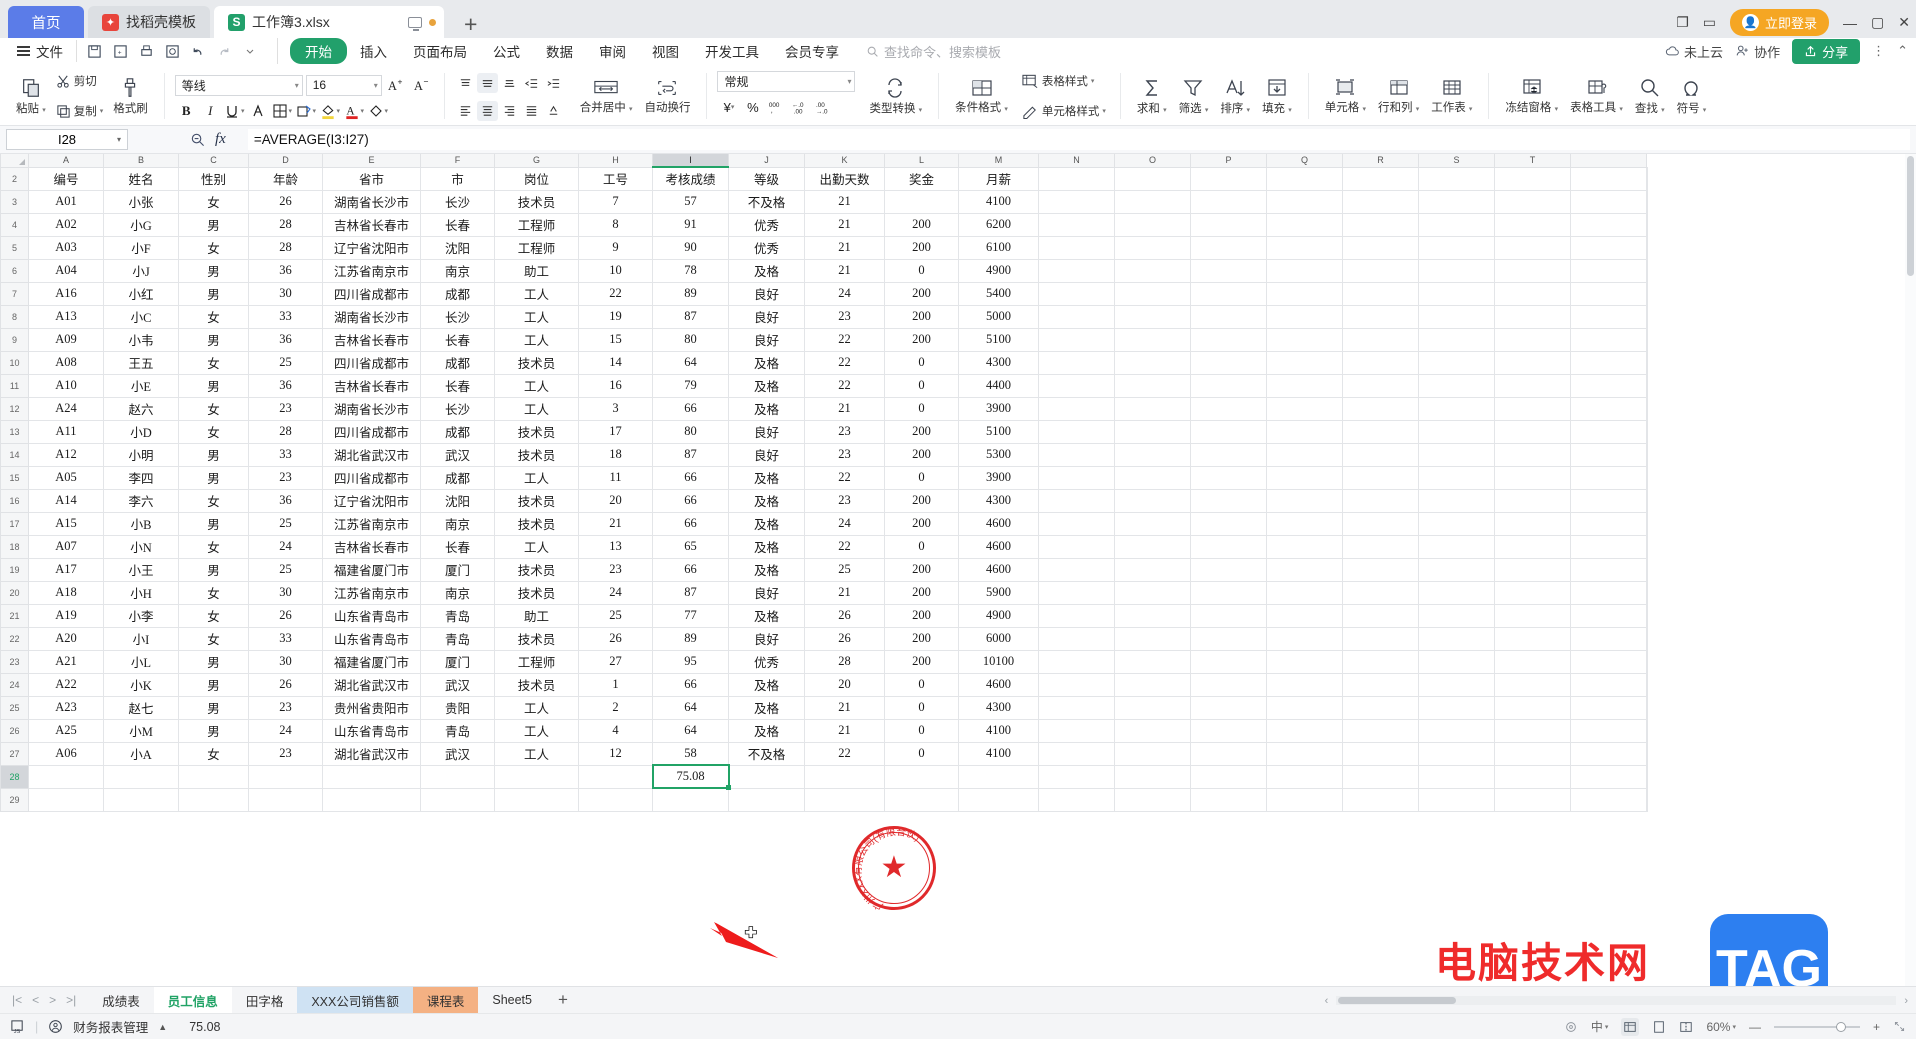 The width and height of the screenshot is (1916, 1042). I want to click on data-cell: 58, so click(690, 753).